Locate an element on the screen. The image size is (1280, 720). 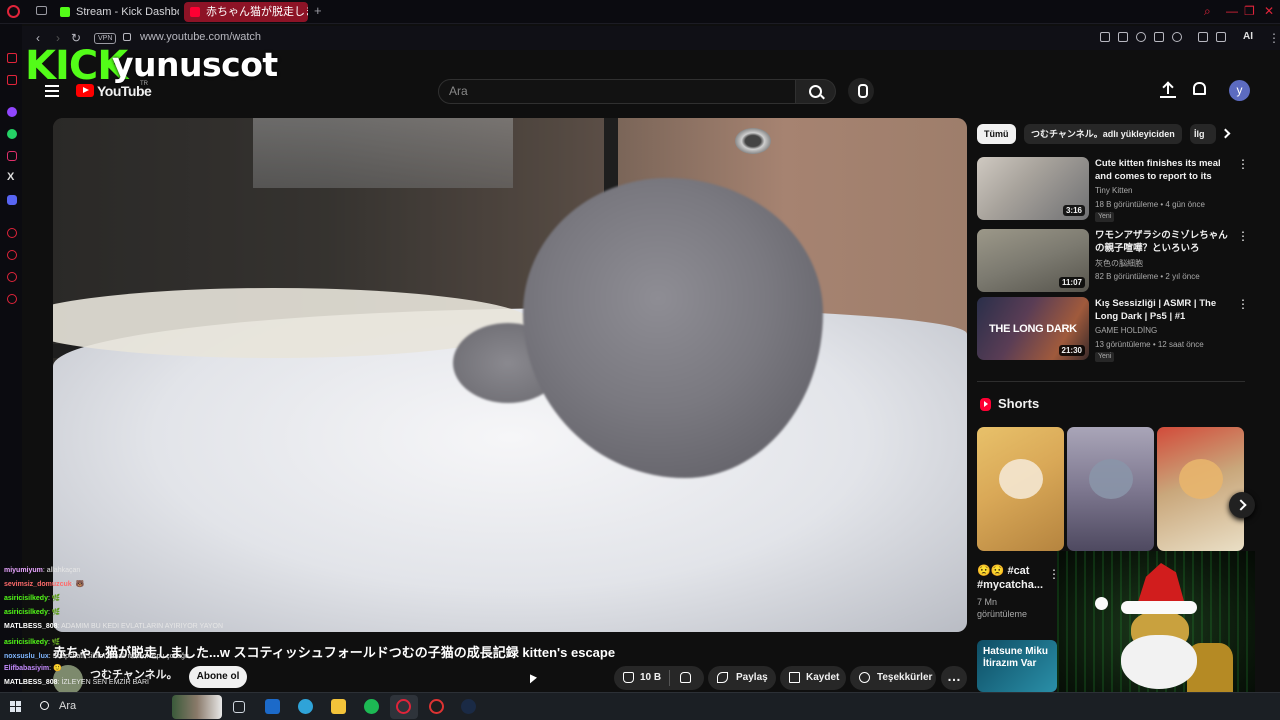
tab-youtube-video: 赤ちゃん猫が脱走しました. is located at coordinates (246, 12).